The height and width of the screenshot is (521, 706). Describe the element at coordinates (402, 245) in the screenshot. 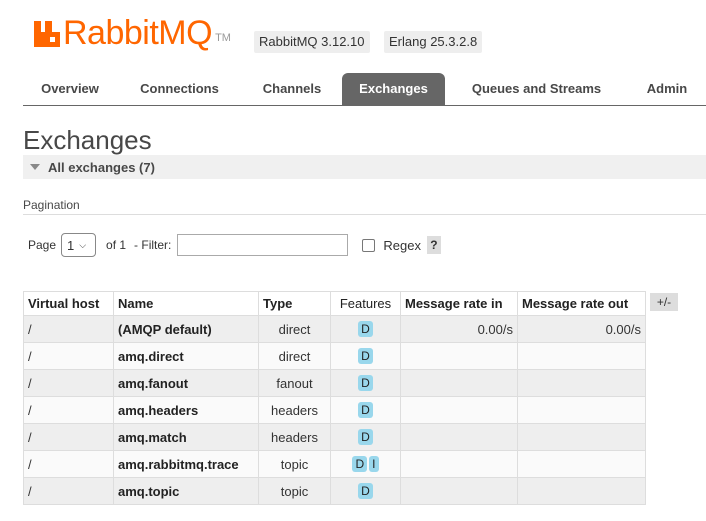

I see `regex-label: Regex` at that location.